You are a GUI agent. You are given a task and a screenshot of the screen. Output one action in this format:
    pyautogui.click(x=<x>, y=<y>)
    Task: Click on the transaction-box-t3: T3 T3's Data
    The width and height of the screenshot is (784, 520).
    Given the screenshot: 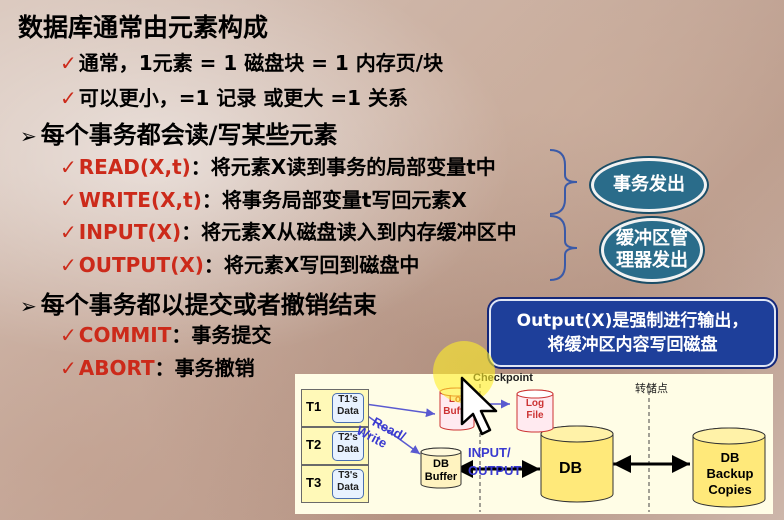 What is the action you would take?
    pyautogui.click(x=335, y=484)
    